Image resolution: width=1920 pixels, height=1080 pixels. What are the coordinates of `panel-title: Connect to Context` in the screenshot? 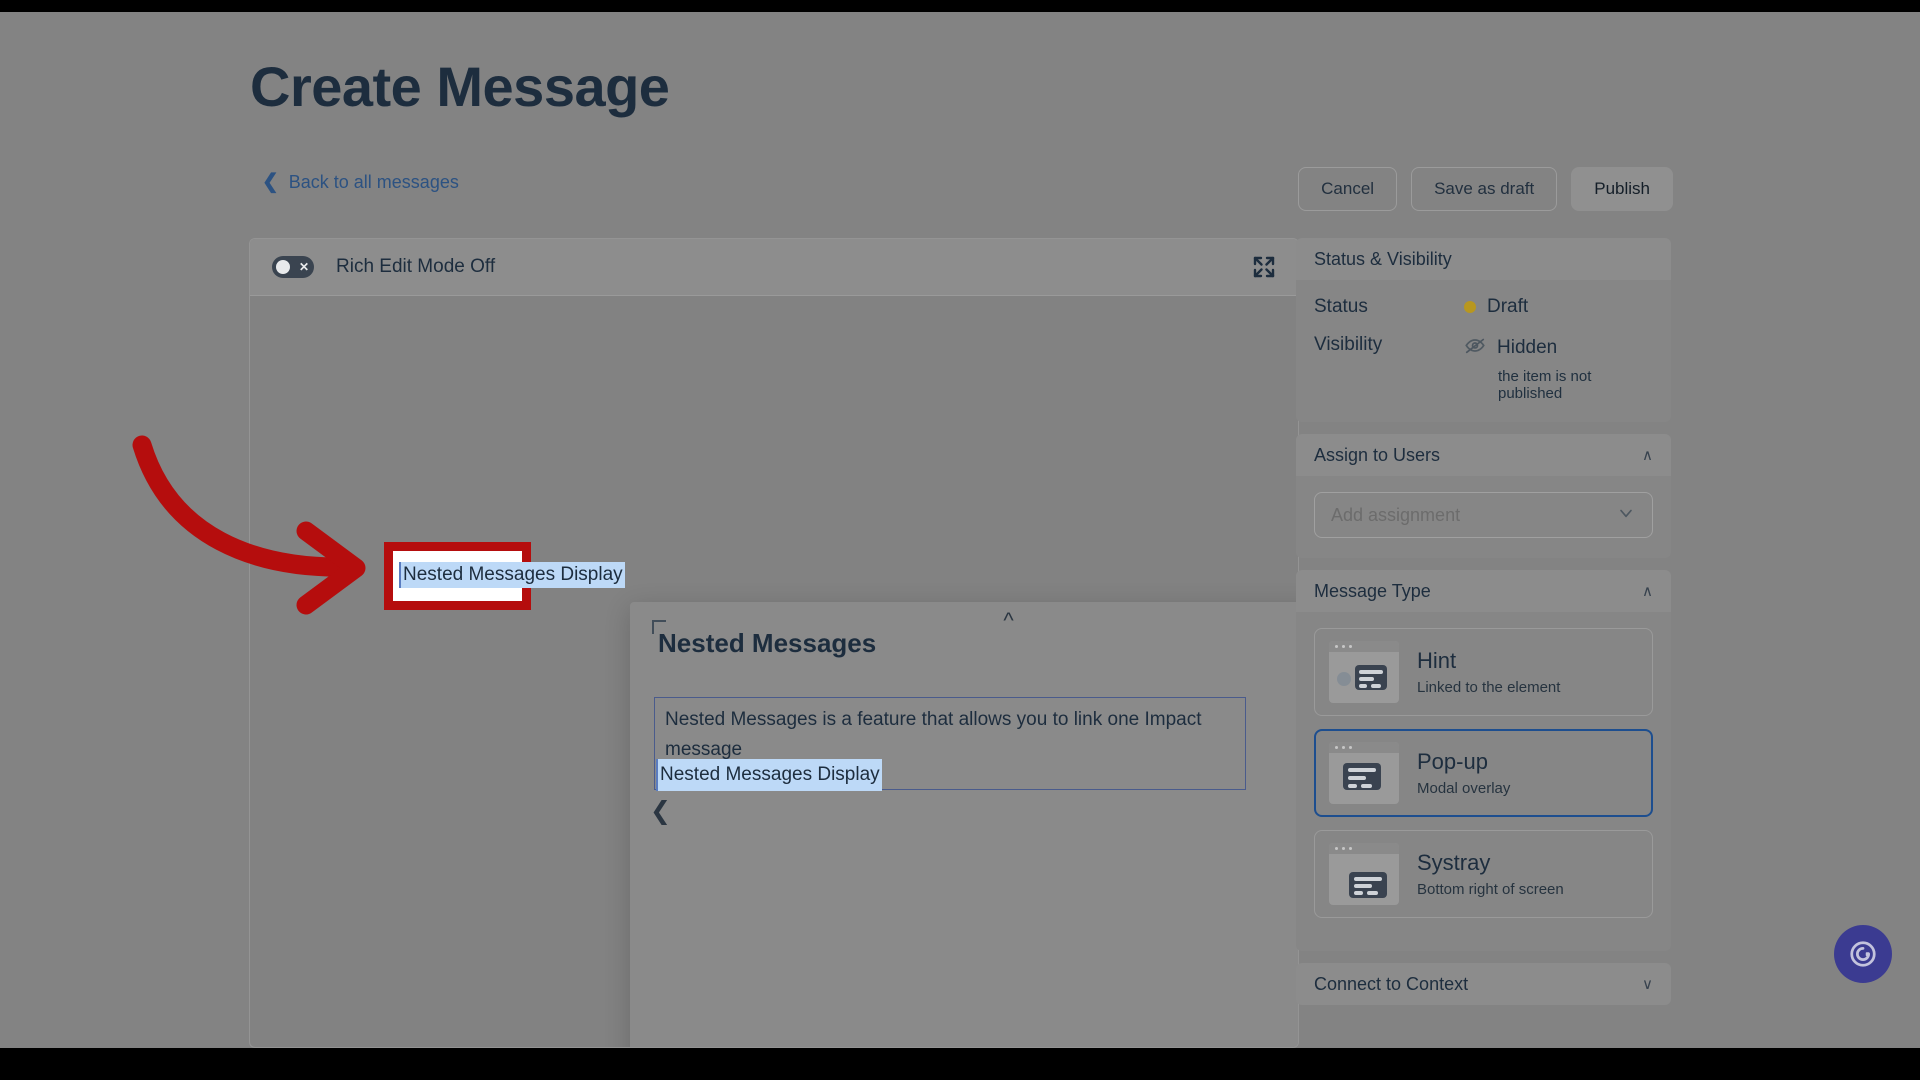 It's located at (1391, 983).